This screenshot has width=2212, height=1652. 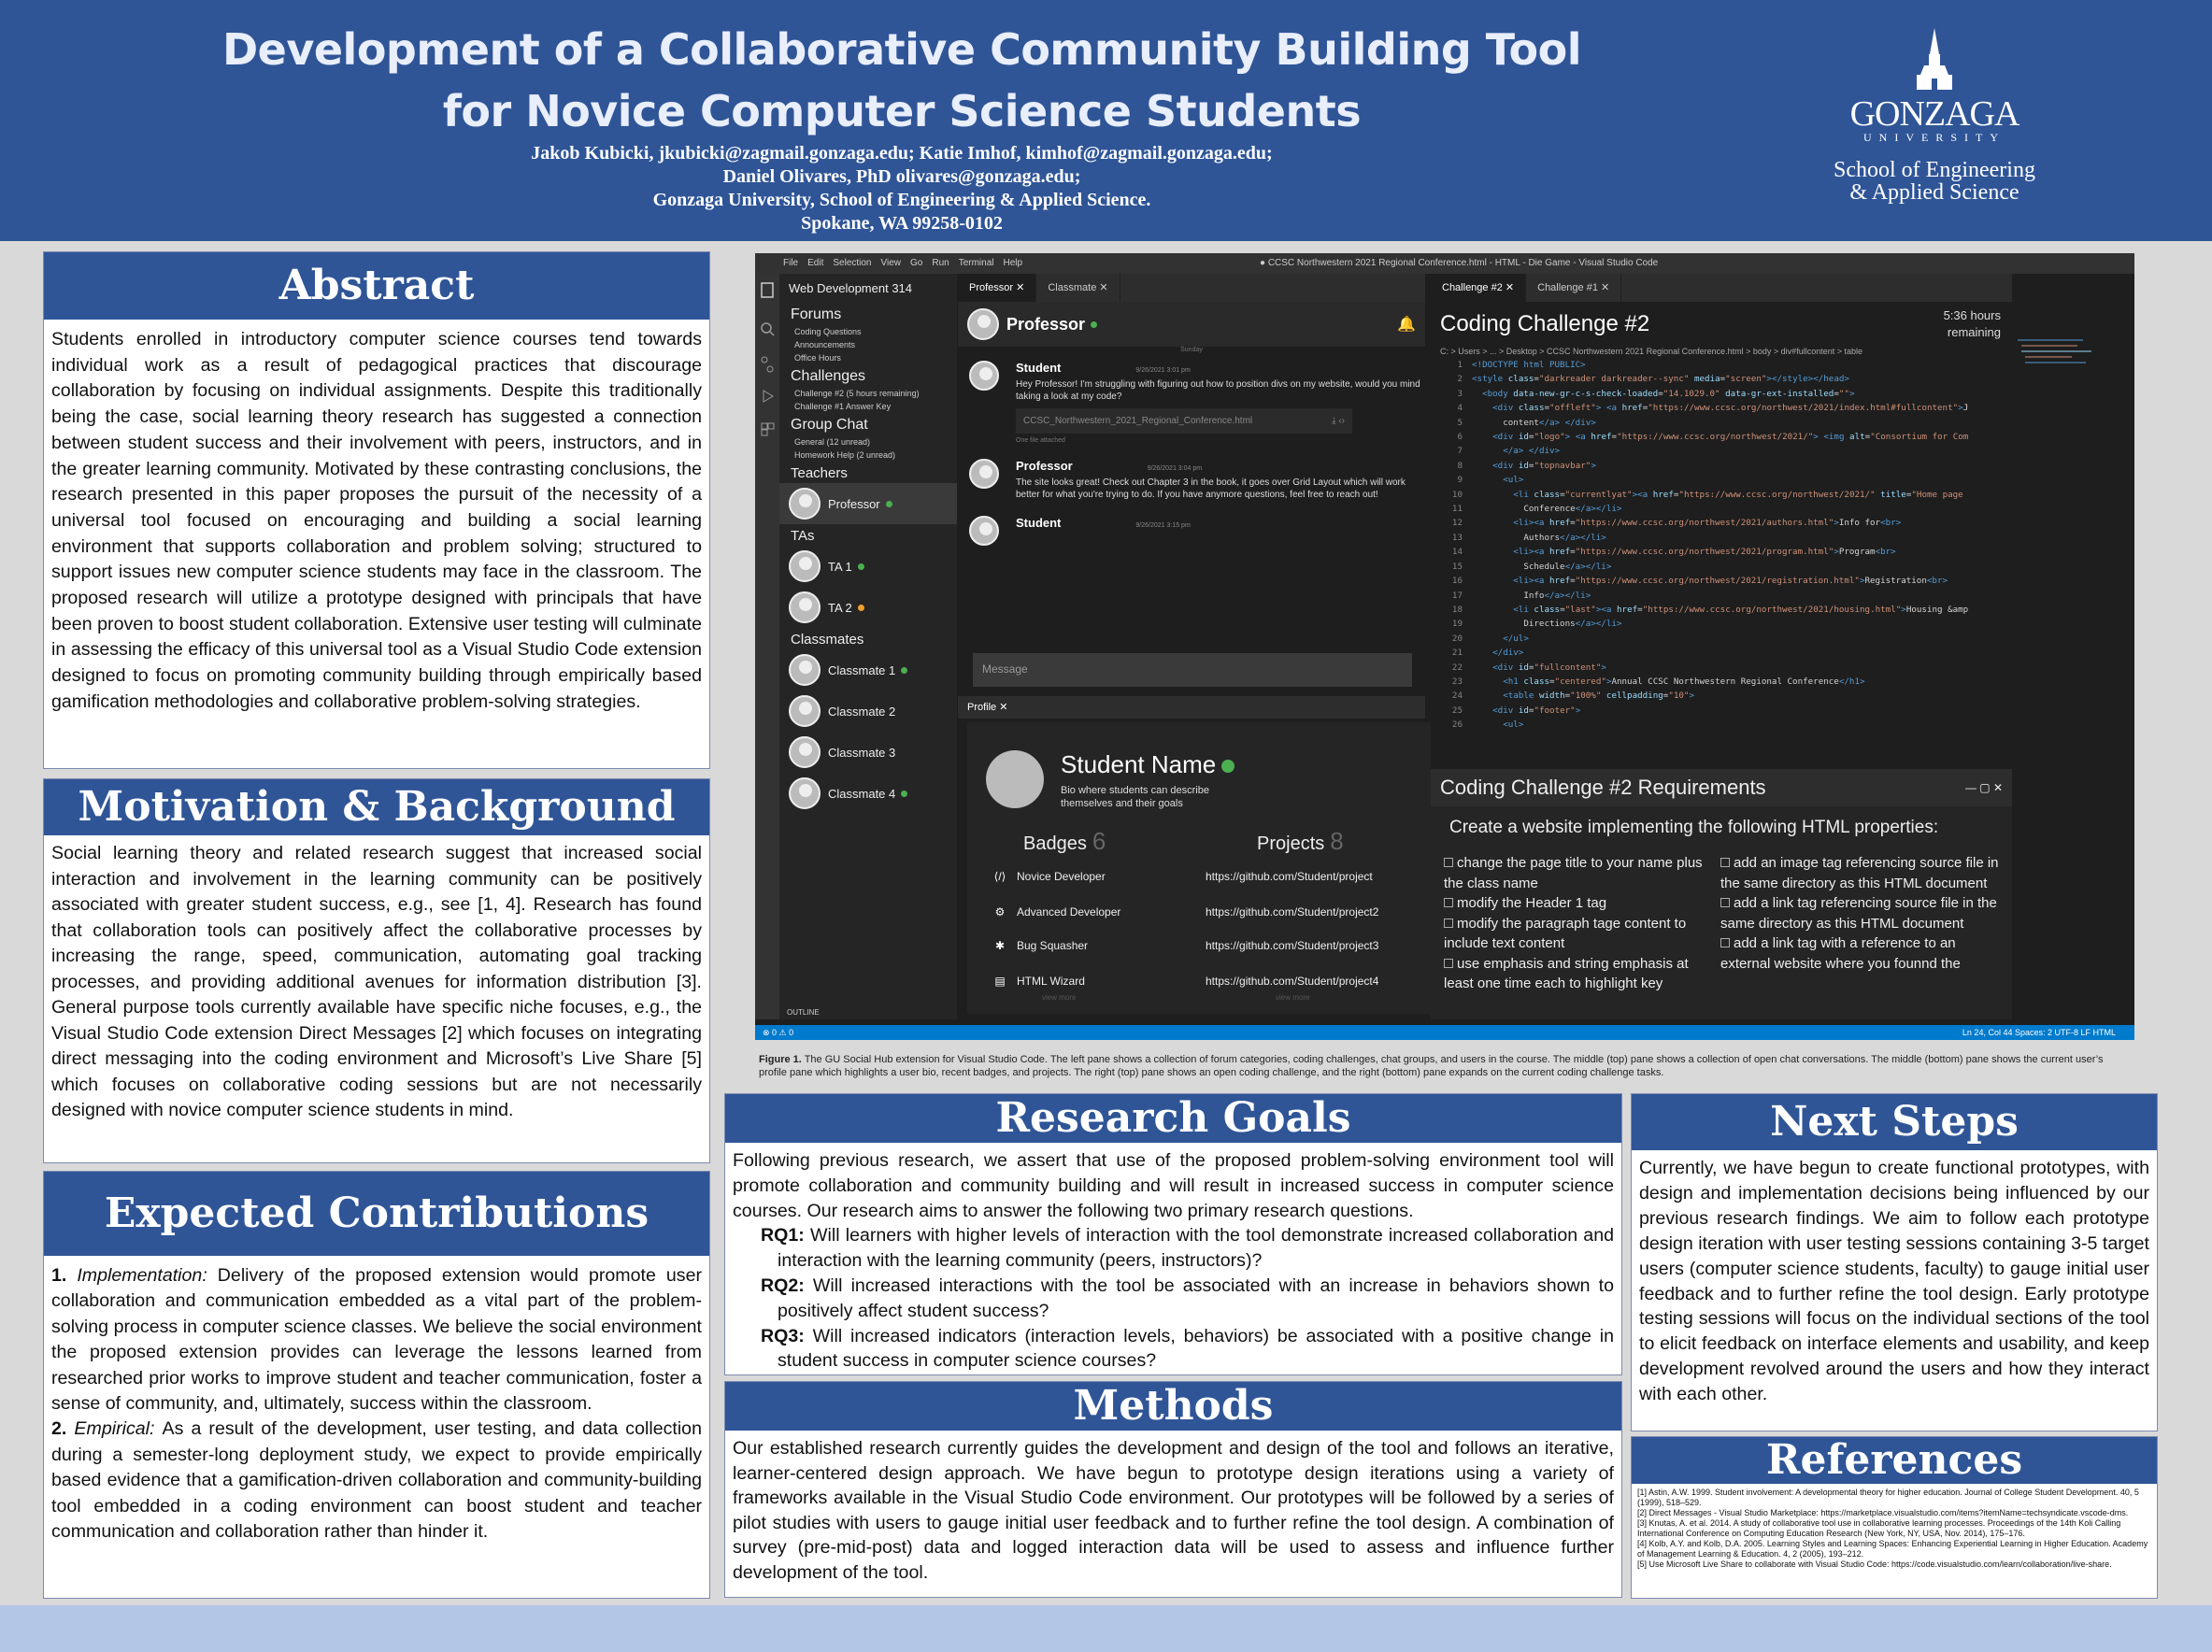 What do you see at coordinates (868, 331) in the screenshot?
I see `forum-item: Coding Questions` at bounding box center [868, 331].